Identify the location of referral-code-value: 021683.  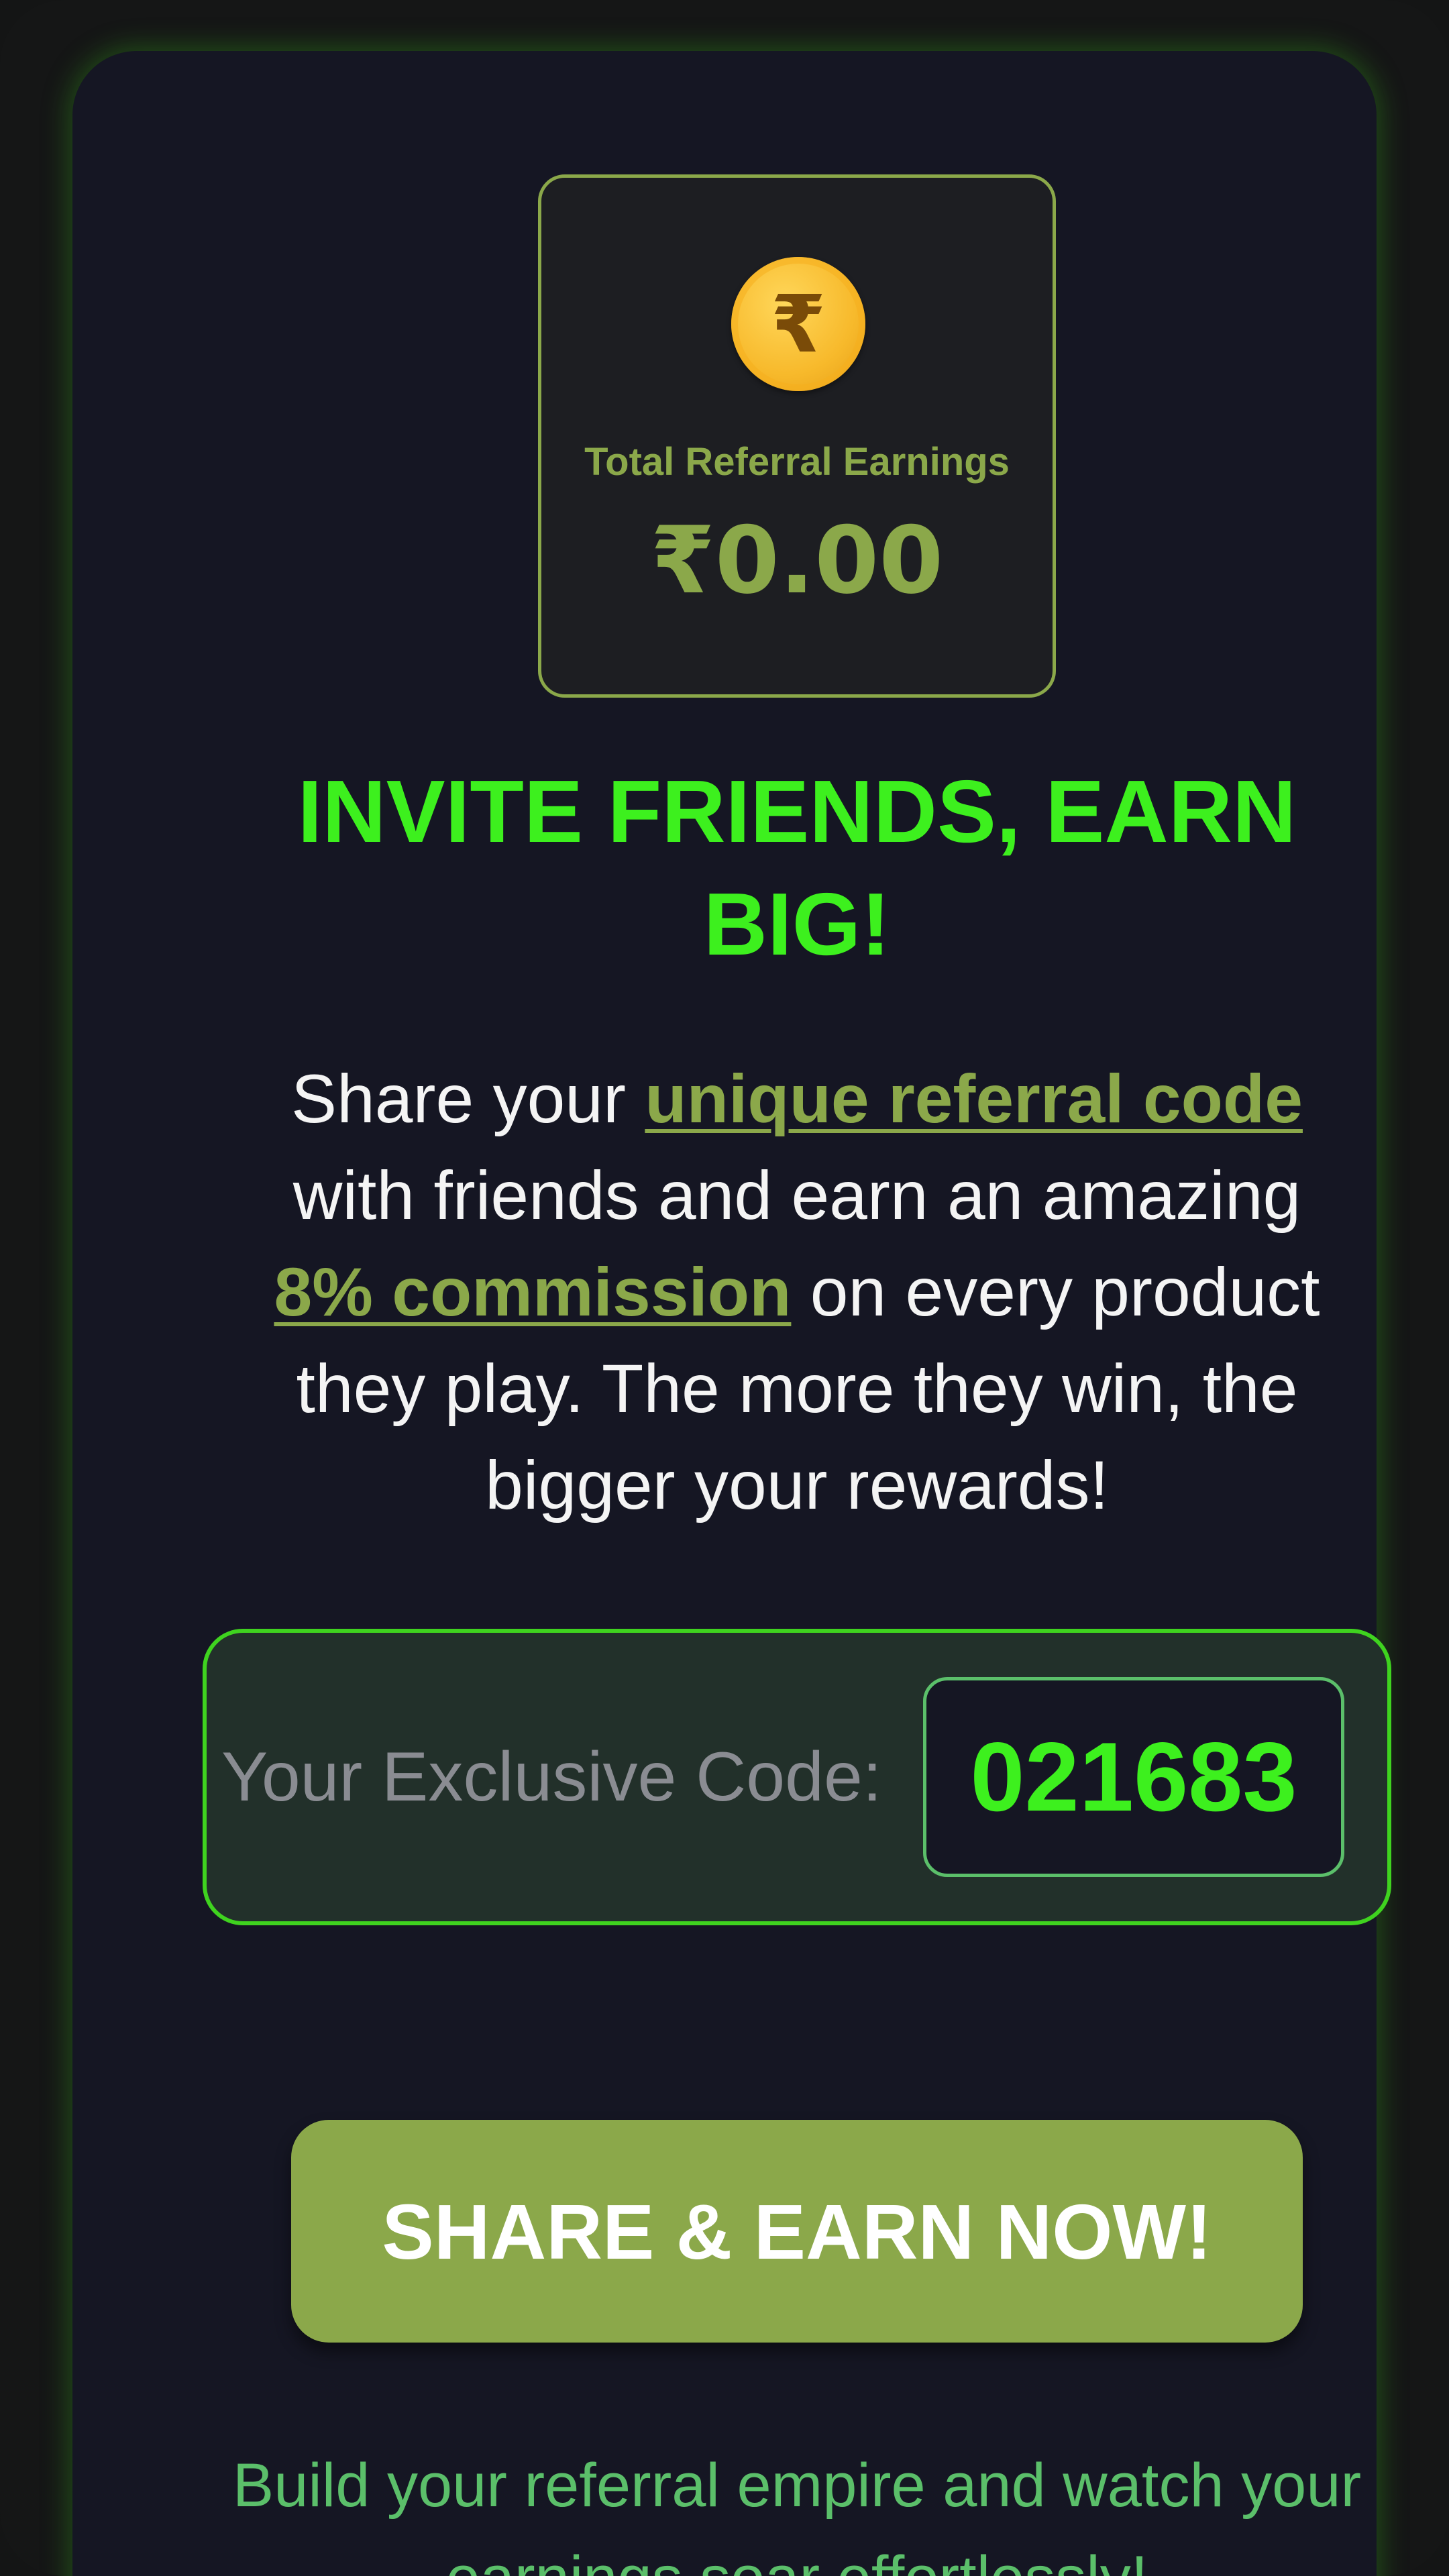
(1133, 1777).